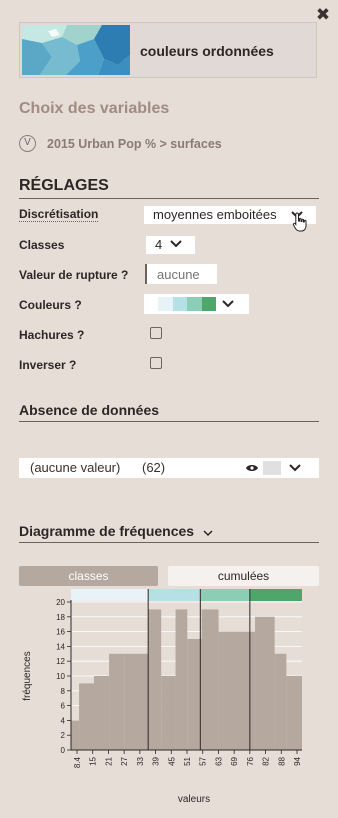  Describe the element at coordinates (108, 760) in the screenshot. I see `x-tick-label: 21` at that location.